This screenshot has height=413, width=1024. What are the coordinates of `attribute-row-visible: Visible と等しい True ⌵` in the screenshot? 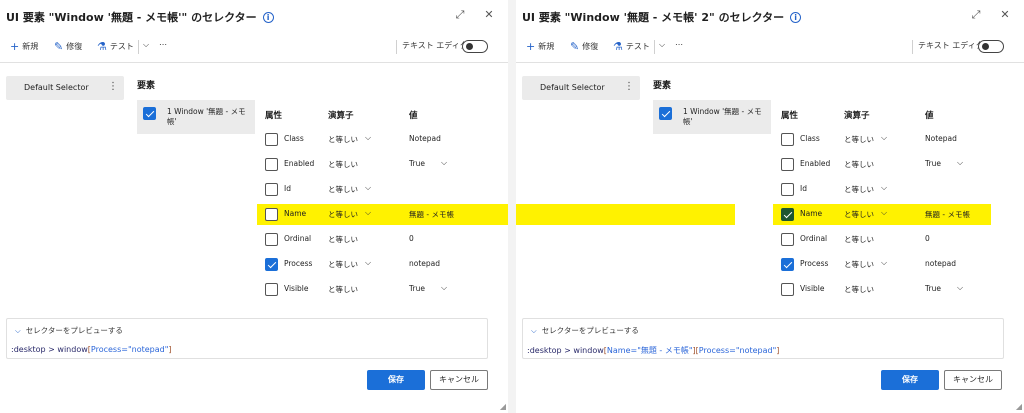 It's located at (896, 290).